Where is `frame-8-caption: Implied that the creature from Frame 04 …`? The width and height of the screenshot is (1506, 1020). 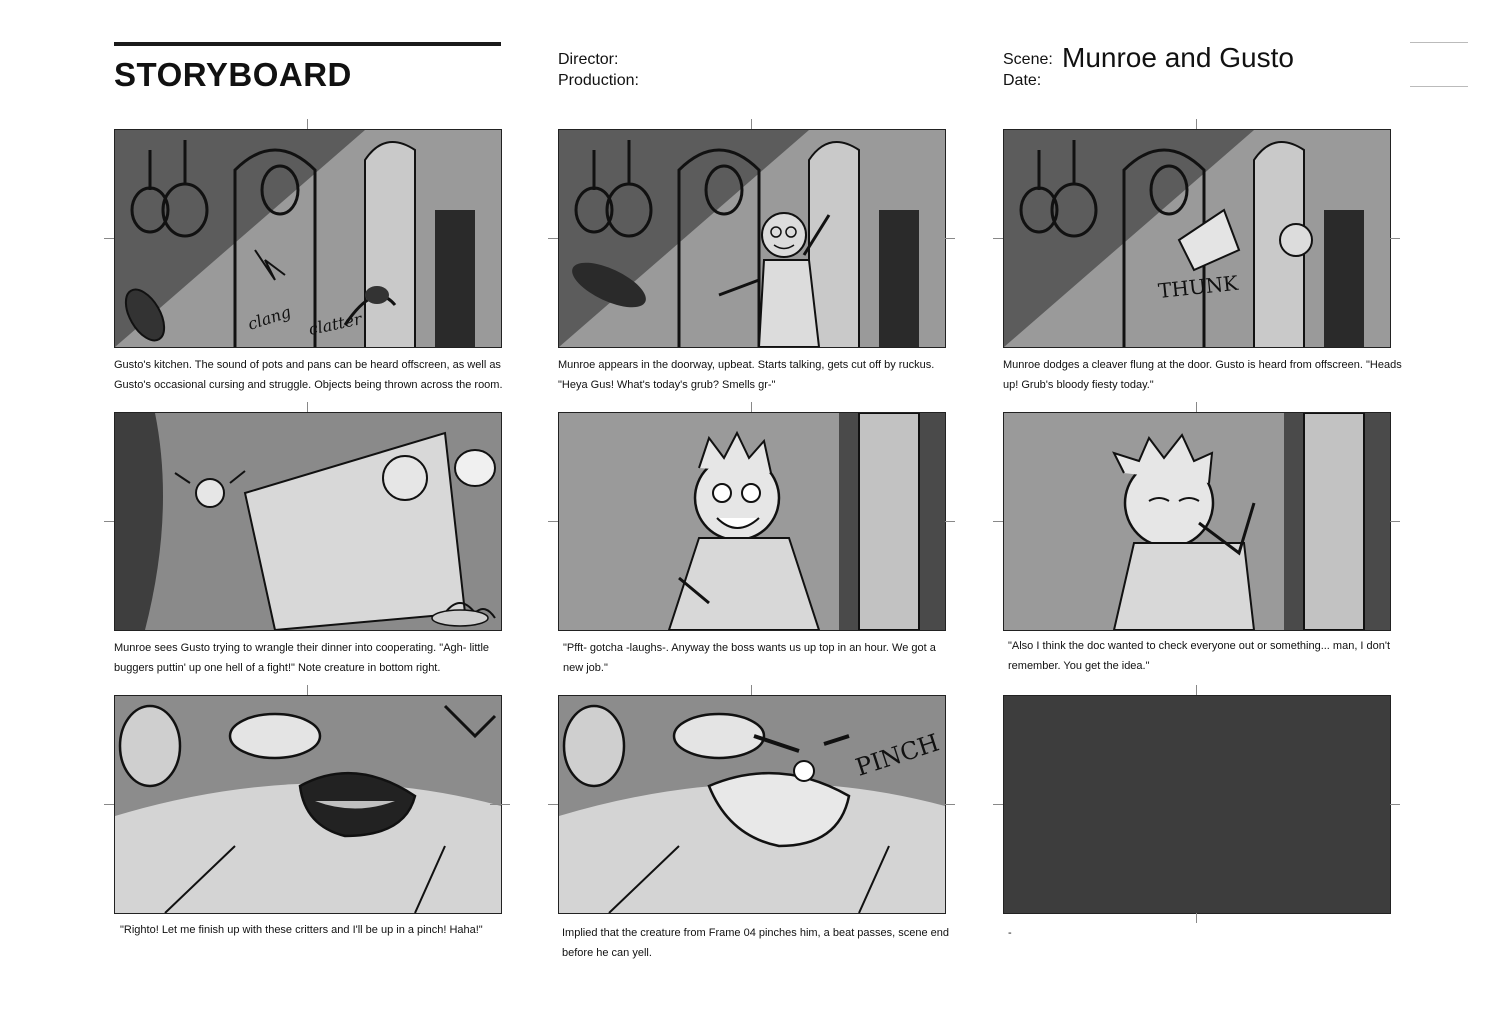 frame-8-caption: Implied that the creature from Frame 04 … is located at coordinates (756, 943).